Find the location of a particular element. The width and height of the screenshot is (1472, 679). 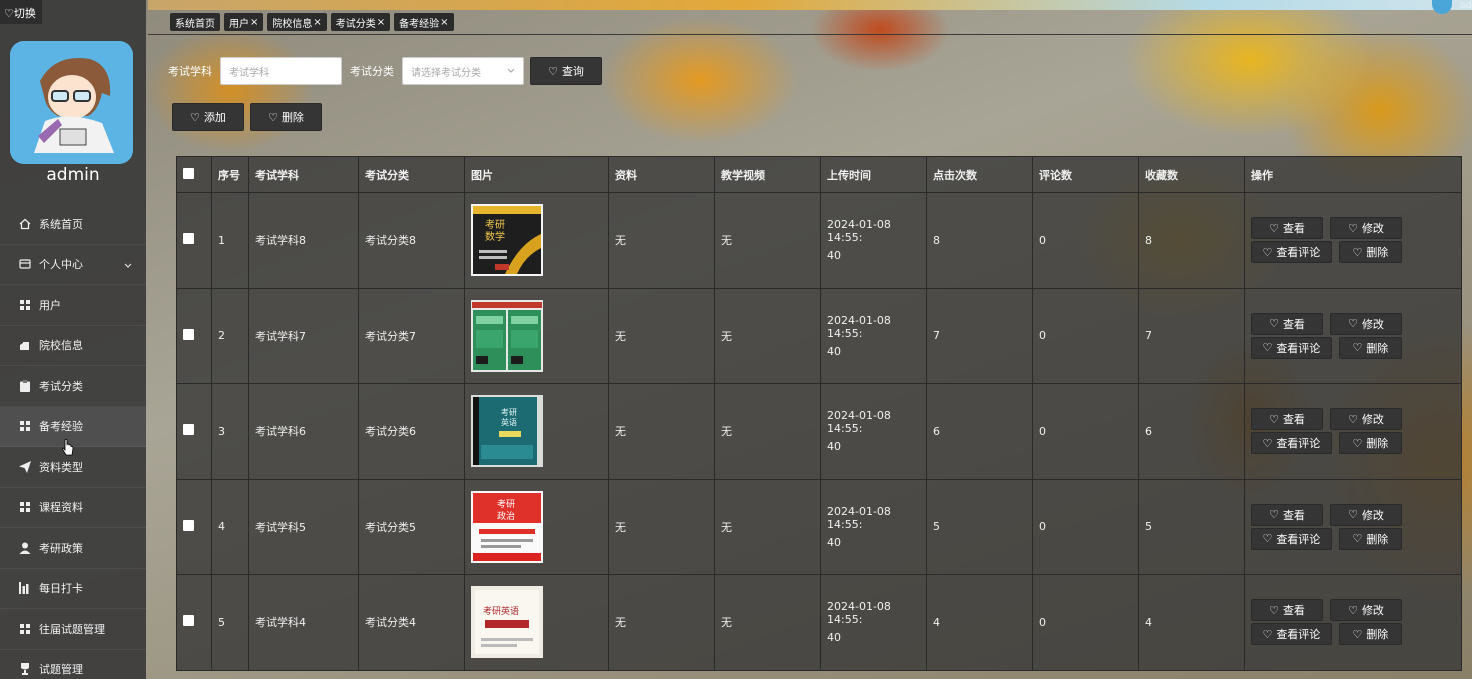

book-title-line1: 考研 is located at coordinates (509, 412).